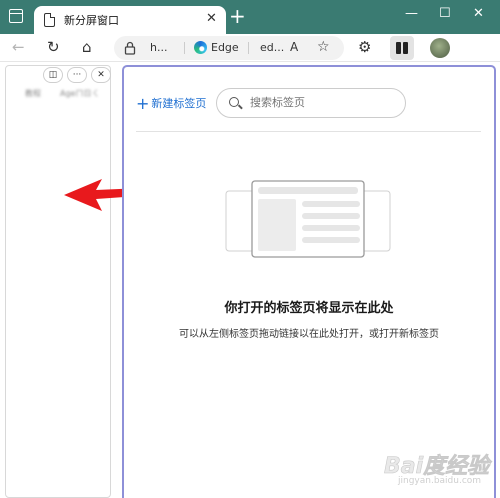 The image size is (500, 498). Describe the element at coordinates (308, 219) in the screenshot. I see `empty-tabs-illustration` at that location.